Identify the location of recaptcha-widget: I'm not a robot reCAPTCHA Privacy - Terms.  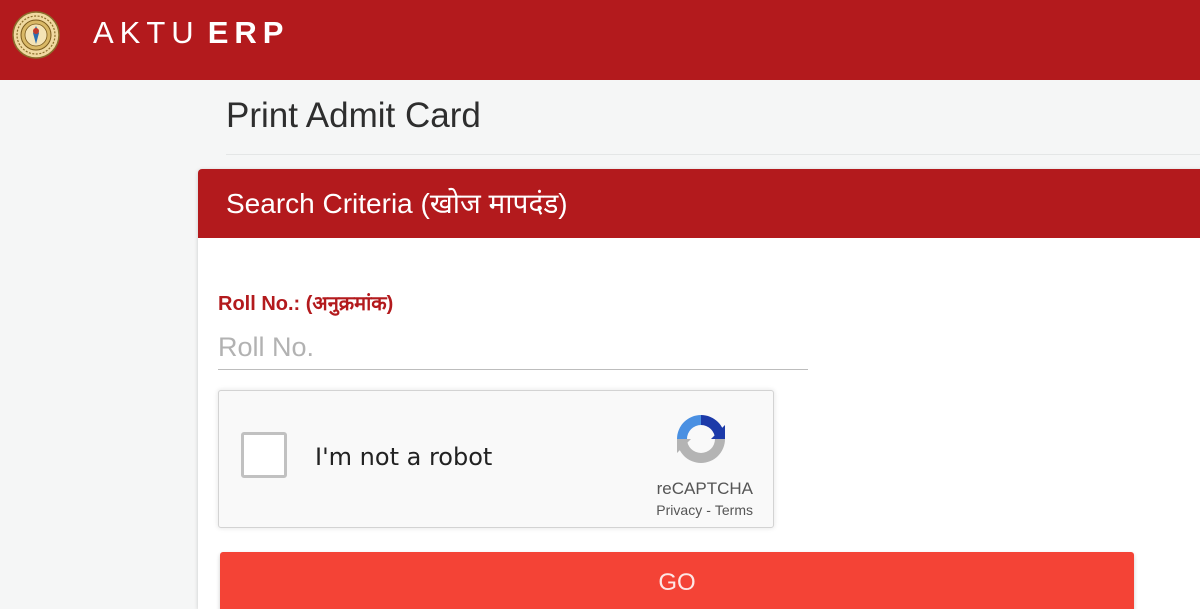
(496, 459).